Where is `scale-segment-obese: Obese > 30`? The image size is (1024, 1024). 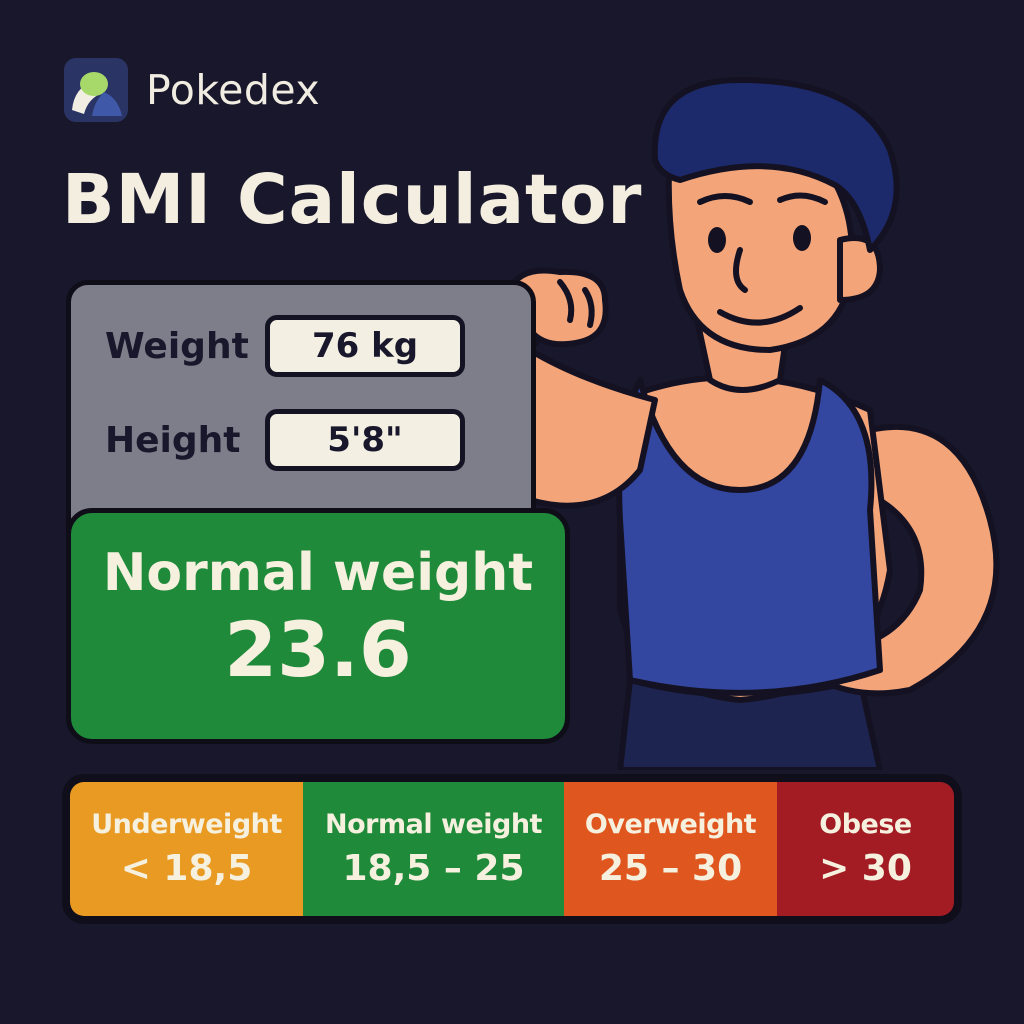
scale-segment-obese: Obese > 30 is located at coordinates (865, 849).